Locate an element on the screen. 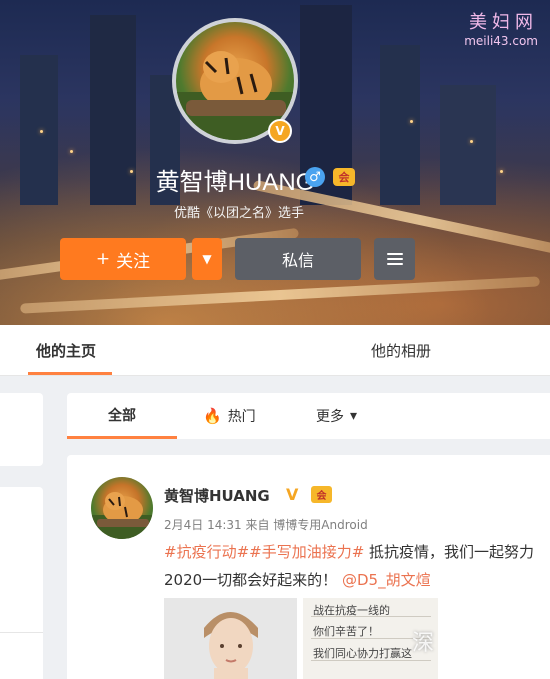 The height and width of the screenshot is (679, 550). feed-tab-hot: 🔥 热门 is located at coordinates (229, 416).